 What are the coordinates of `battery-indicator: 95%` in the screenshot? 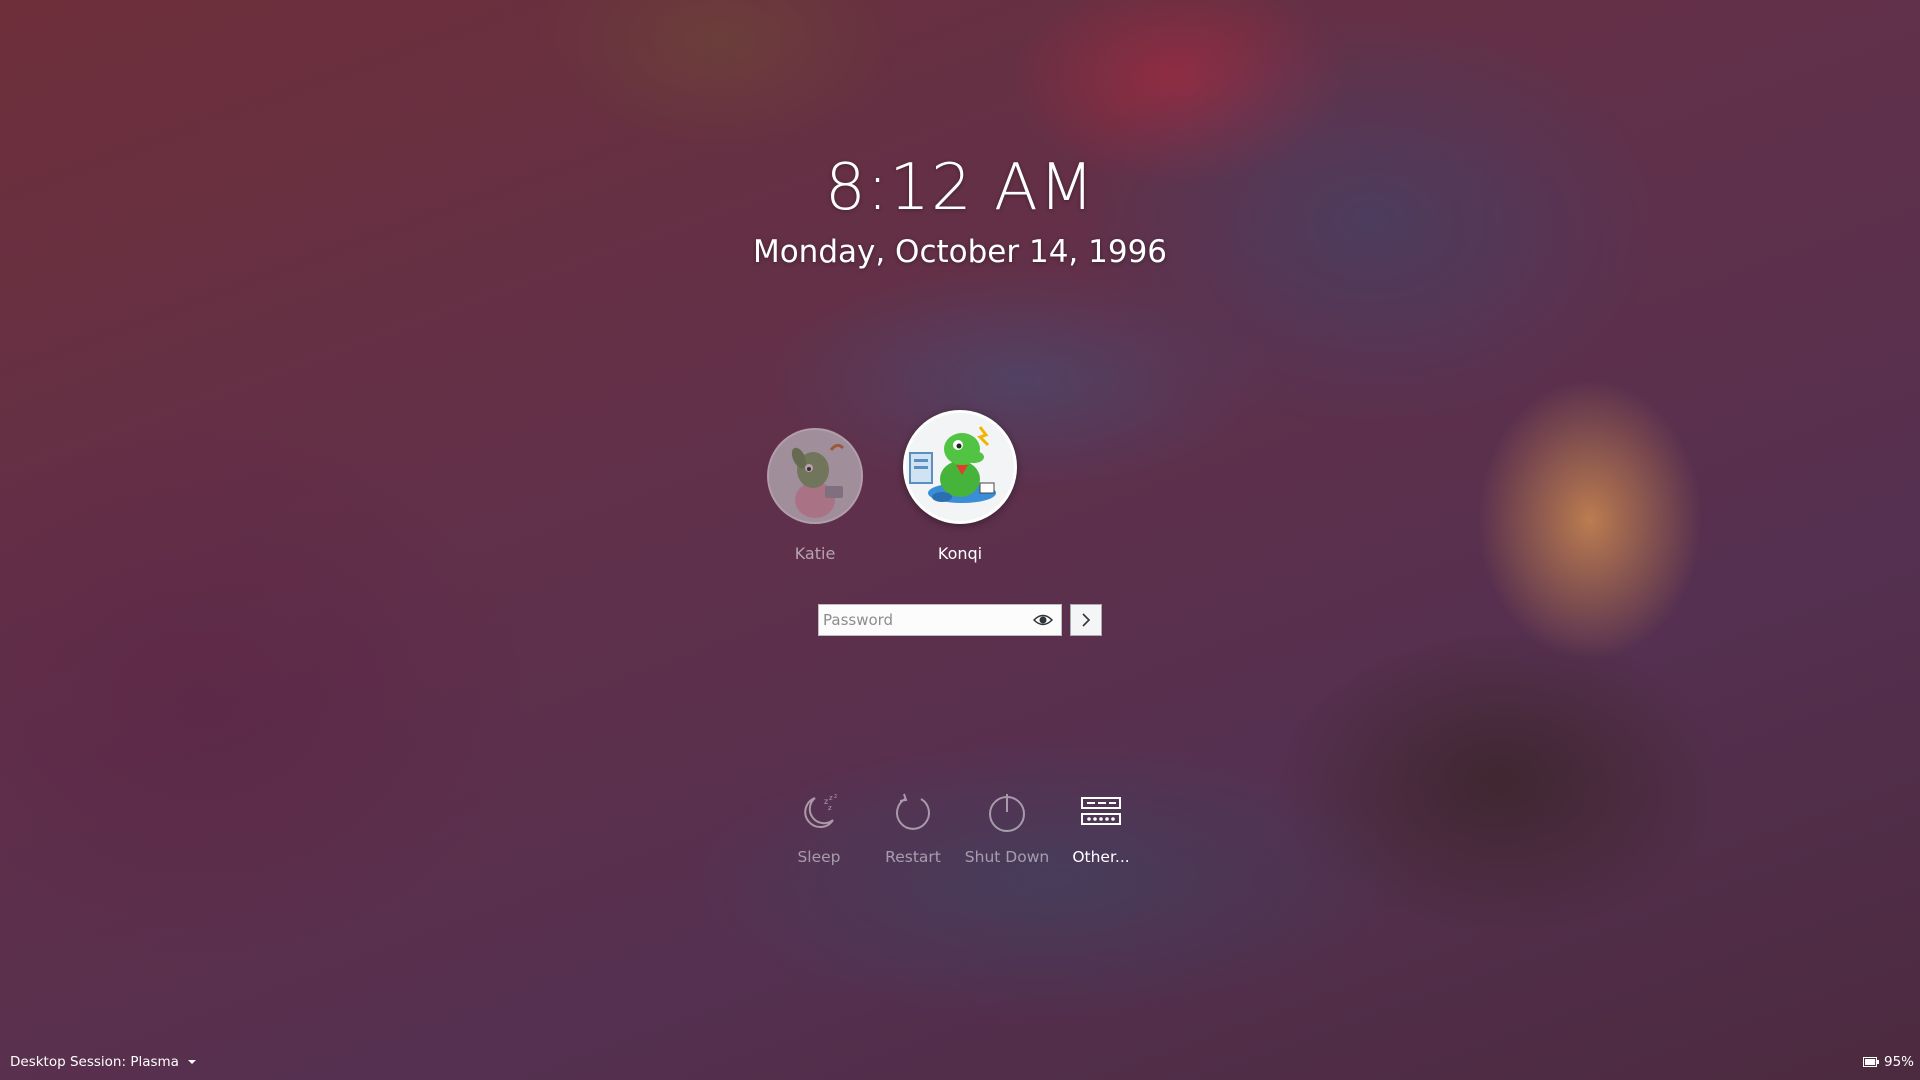 It's located at (1888, 1062).